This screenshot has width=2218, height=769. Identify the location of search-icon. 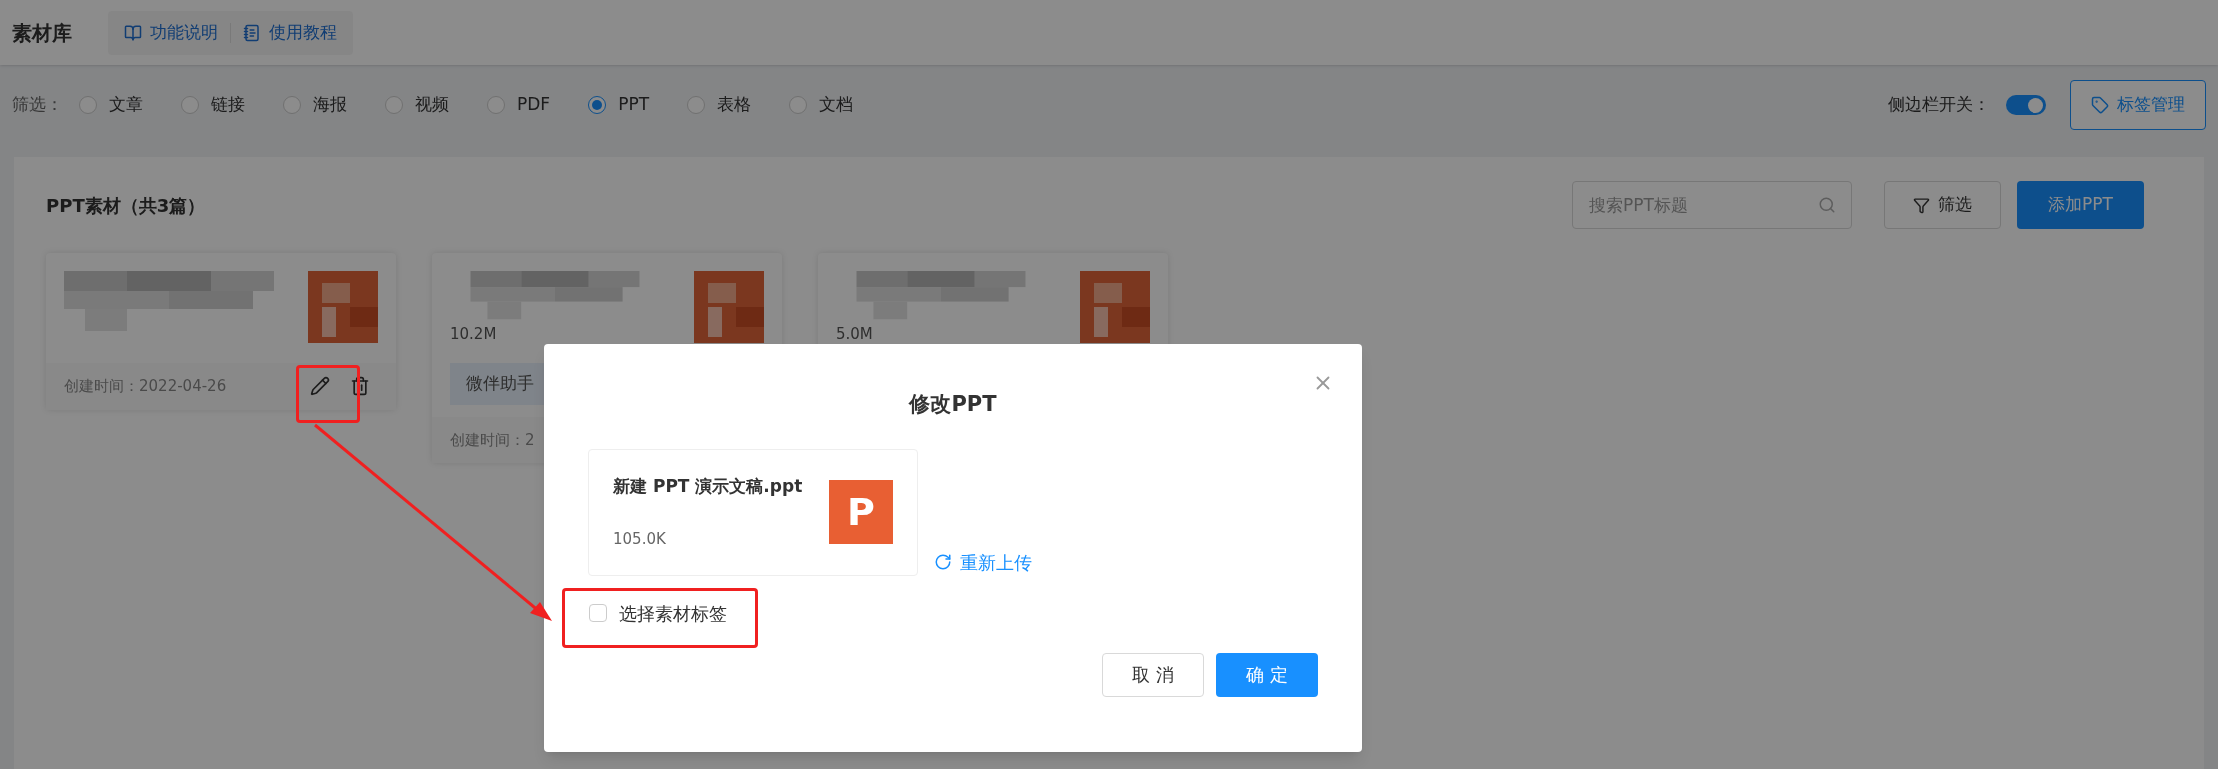
(1827, 205).